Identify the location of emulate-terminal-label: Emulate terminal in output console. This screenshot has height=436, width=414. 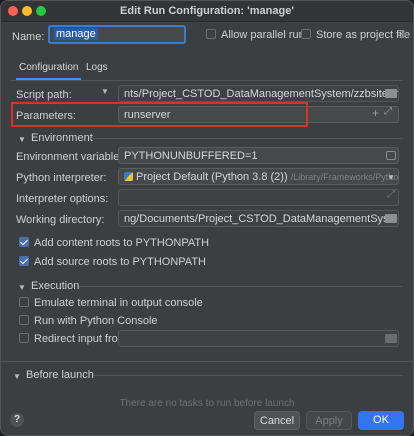
(118, 303).